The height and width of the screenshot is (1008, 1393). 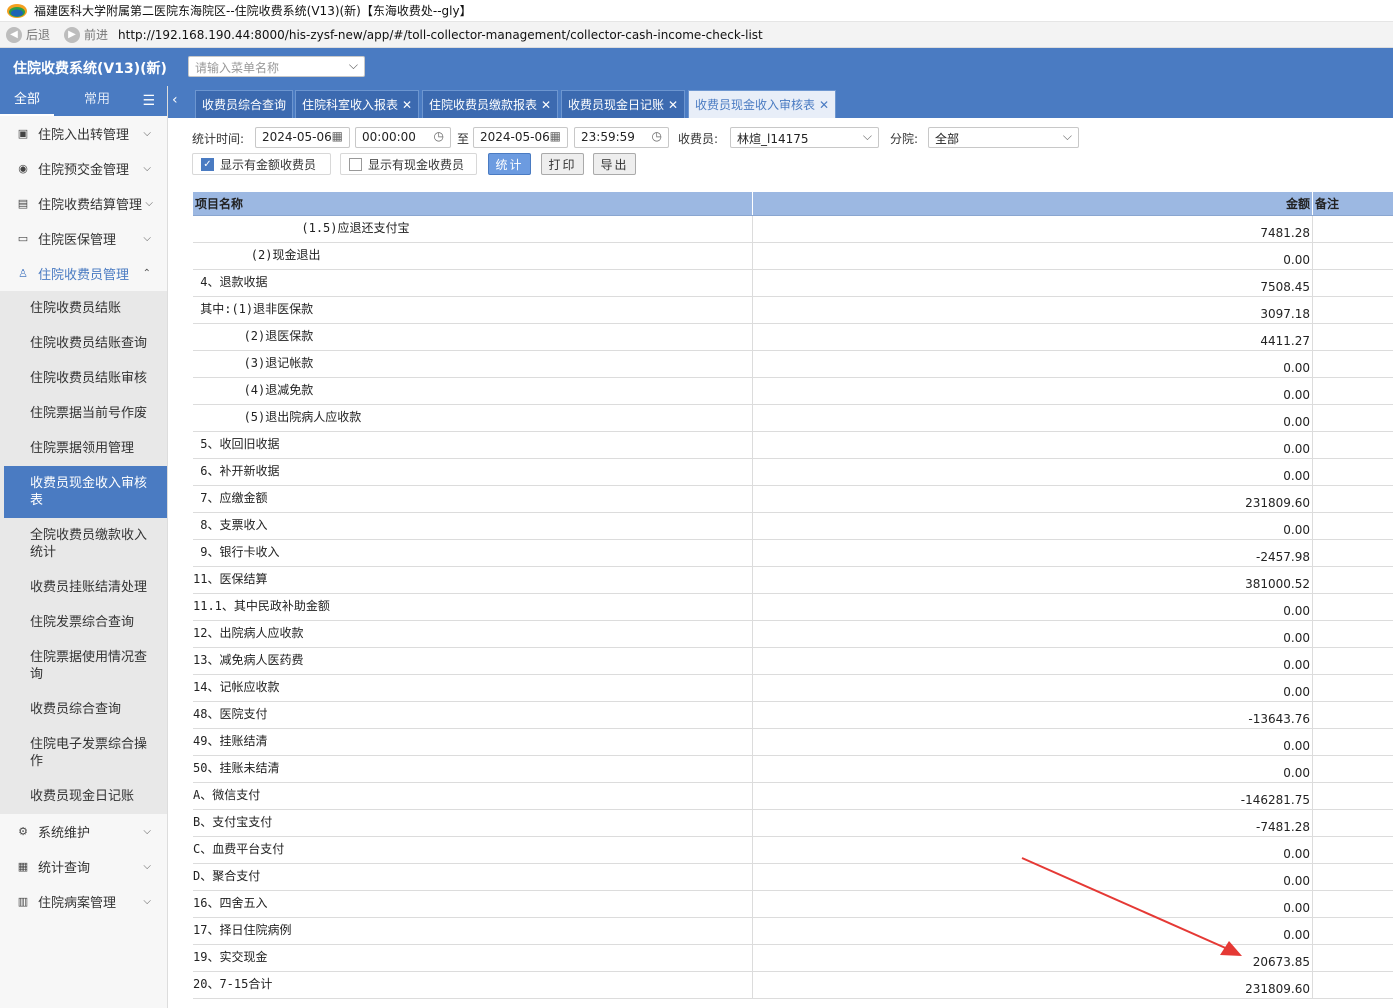 What do you see at coordinates (86, 34) in the screenshot?
I see `forward-button: ▶ 前进` at bounding box center [86, 34].